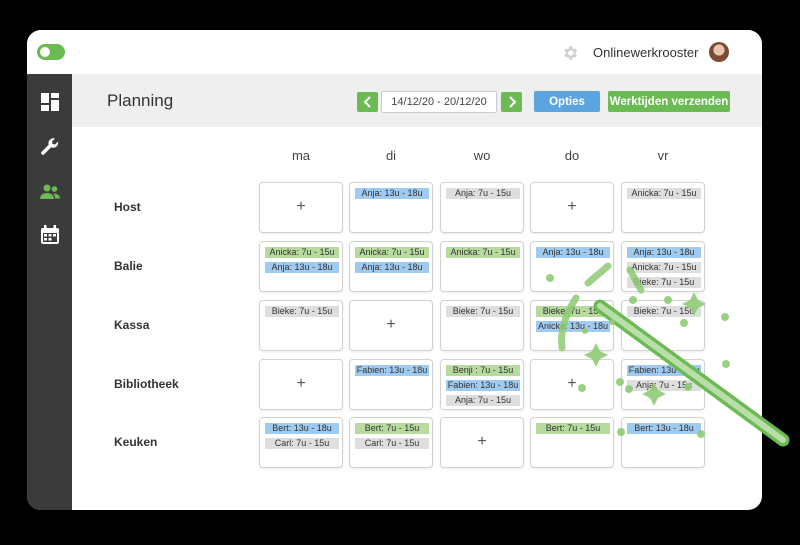 This screenshot has height=545, width=800. What do you see at coordinates (719, 52) in the screenshot?
I see `avatar` at bounding box center [719, 52].